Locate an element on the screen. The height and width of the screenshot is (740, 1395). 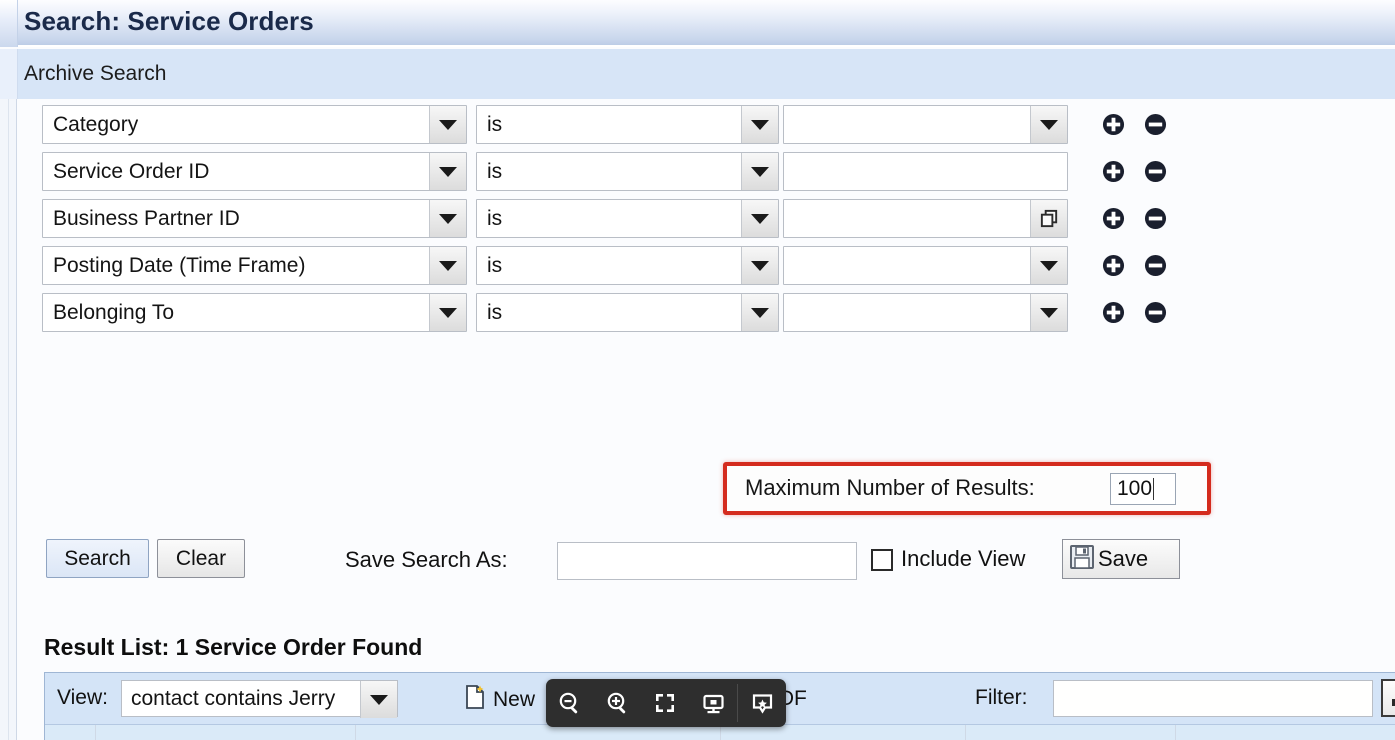
search-button: Search is located at coordinates (97, 558).